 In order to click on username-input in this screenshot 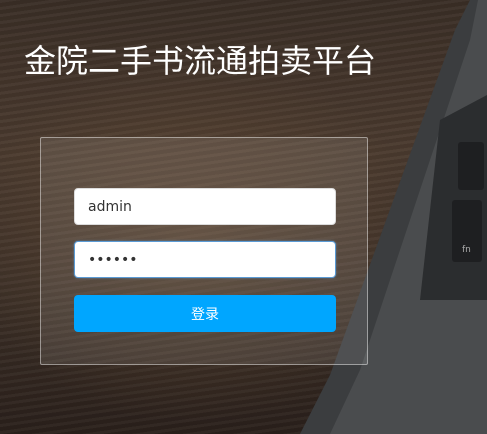, I will do `click(205, 206)`.